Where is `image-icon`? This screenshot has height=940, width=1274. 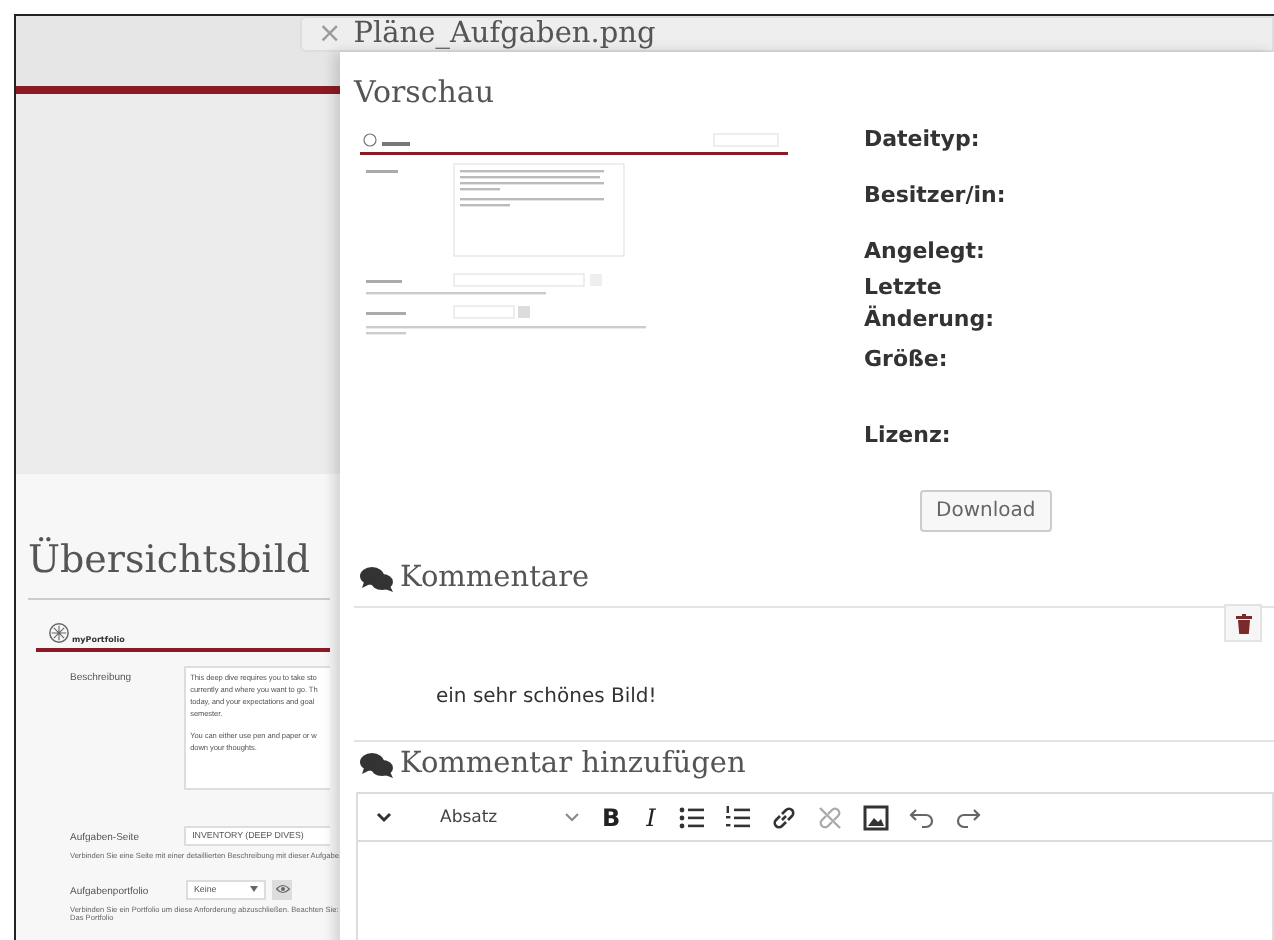
image-icon is located at coordinates (875, 817).